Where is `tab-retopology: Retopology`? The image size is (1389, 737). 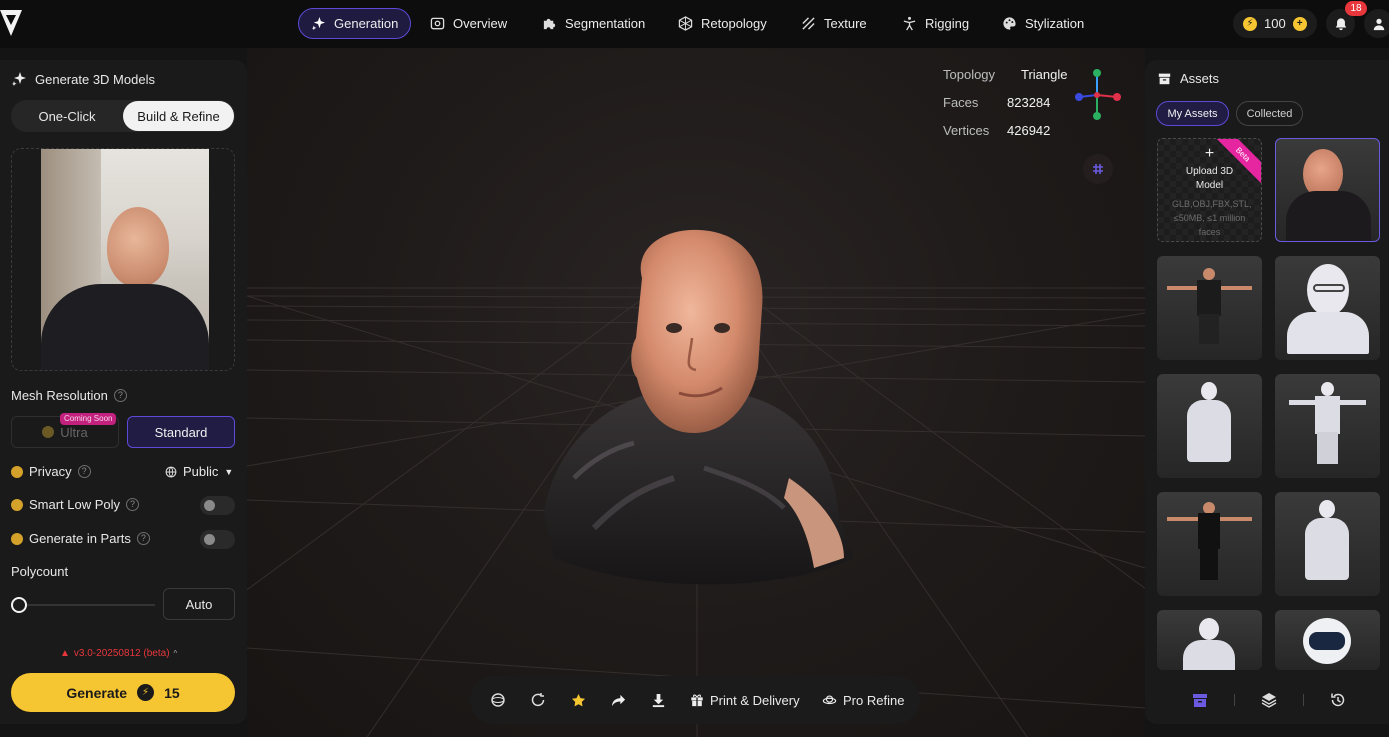
tab-retopology: Retopology is located at coordinates (722, 23).